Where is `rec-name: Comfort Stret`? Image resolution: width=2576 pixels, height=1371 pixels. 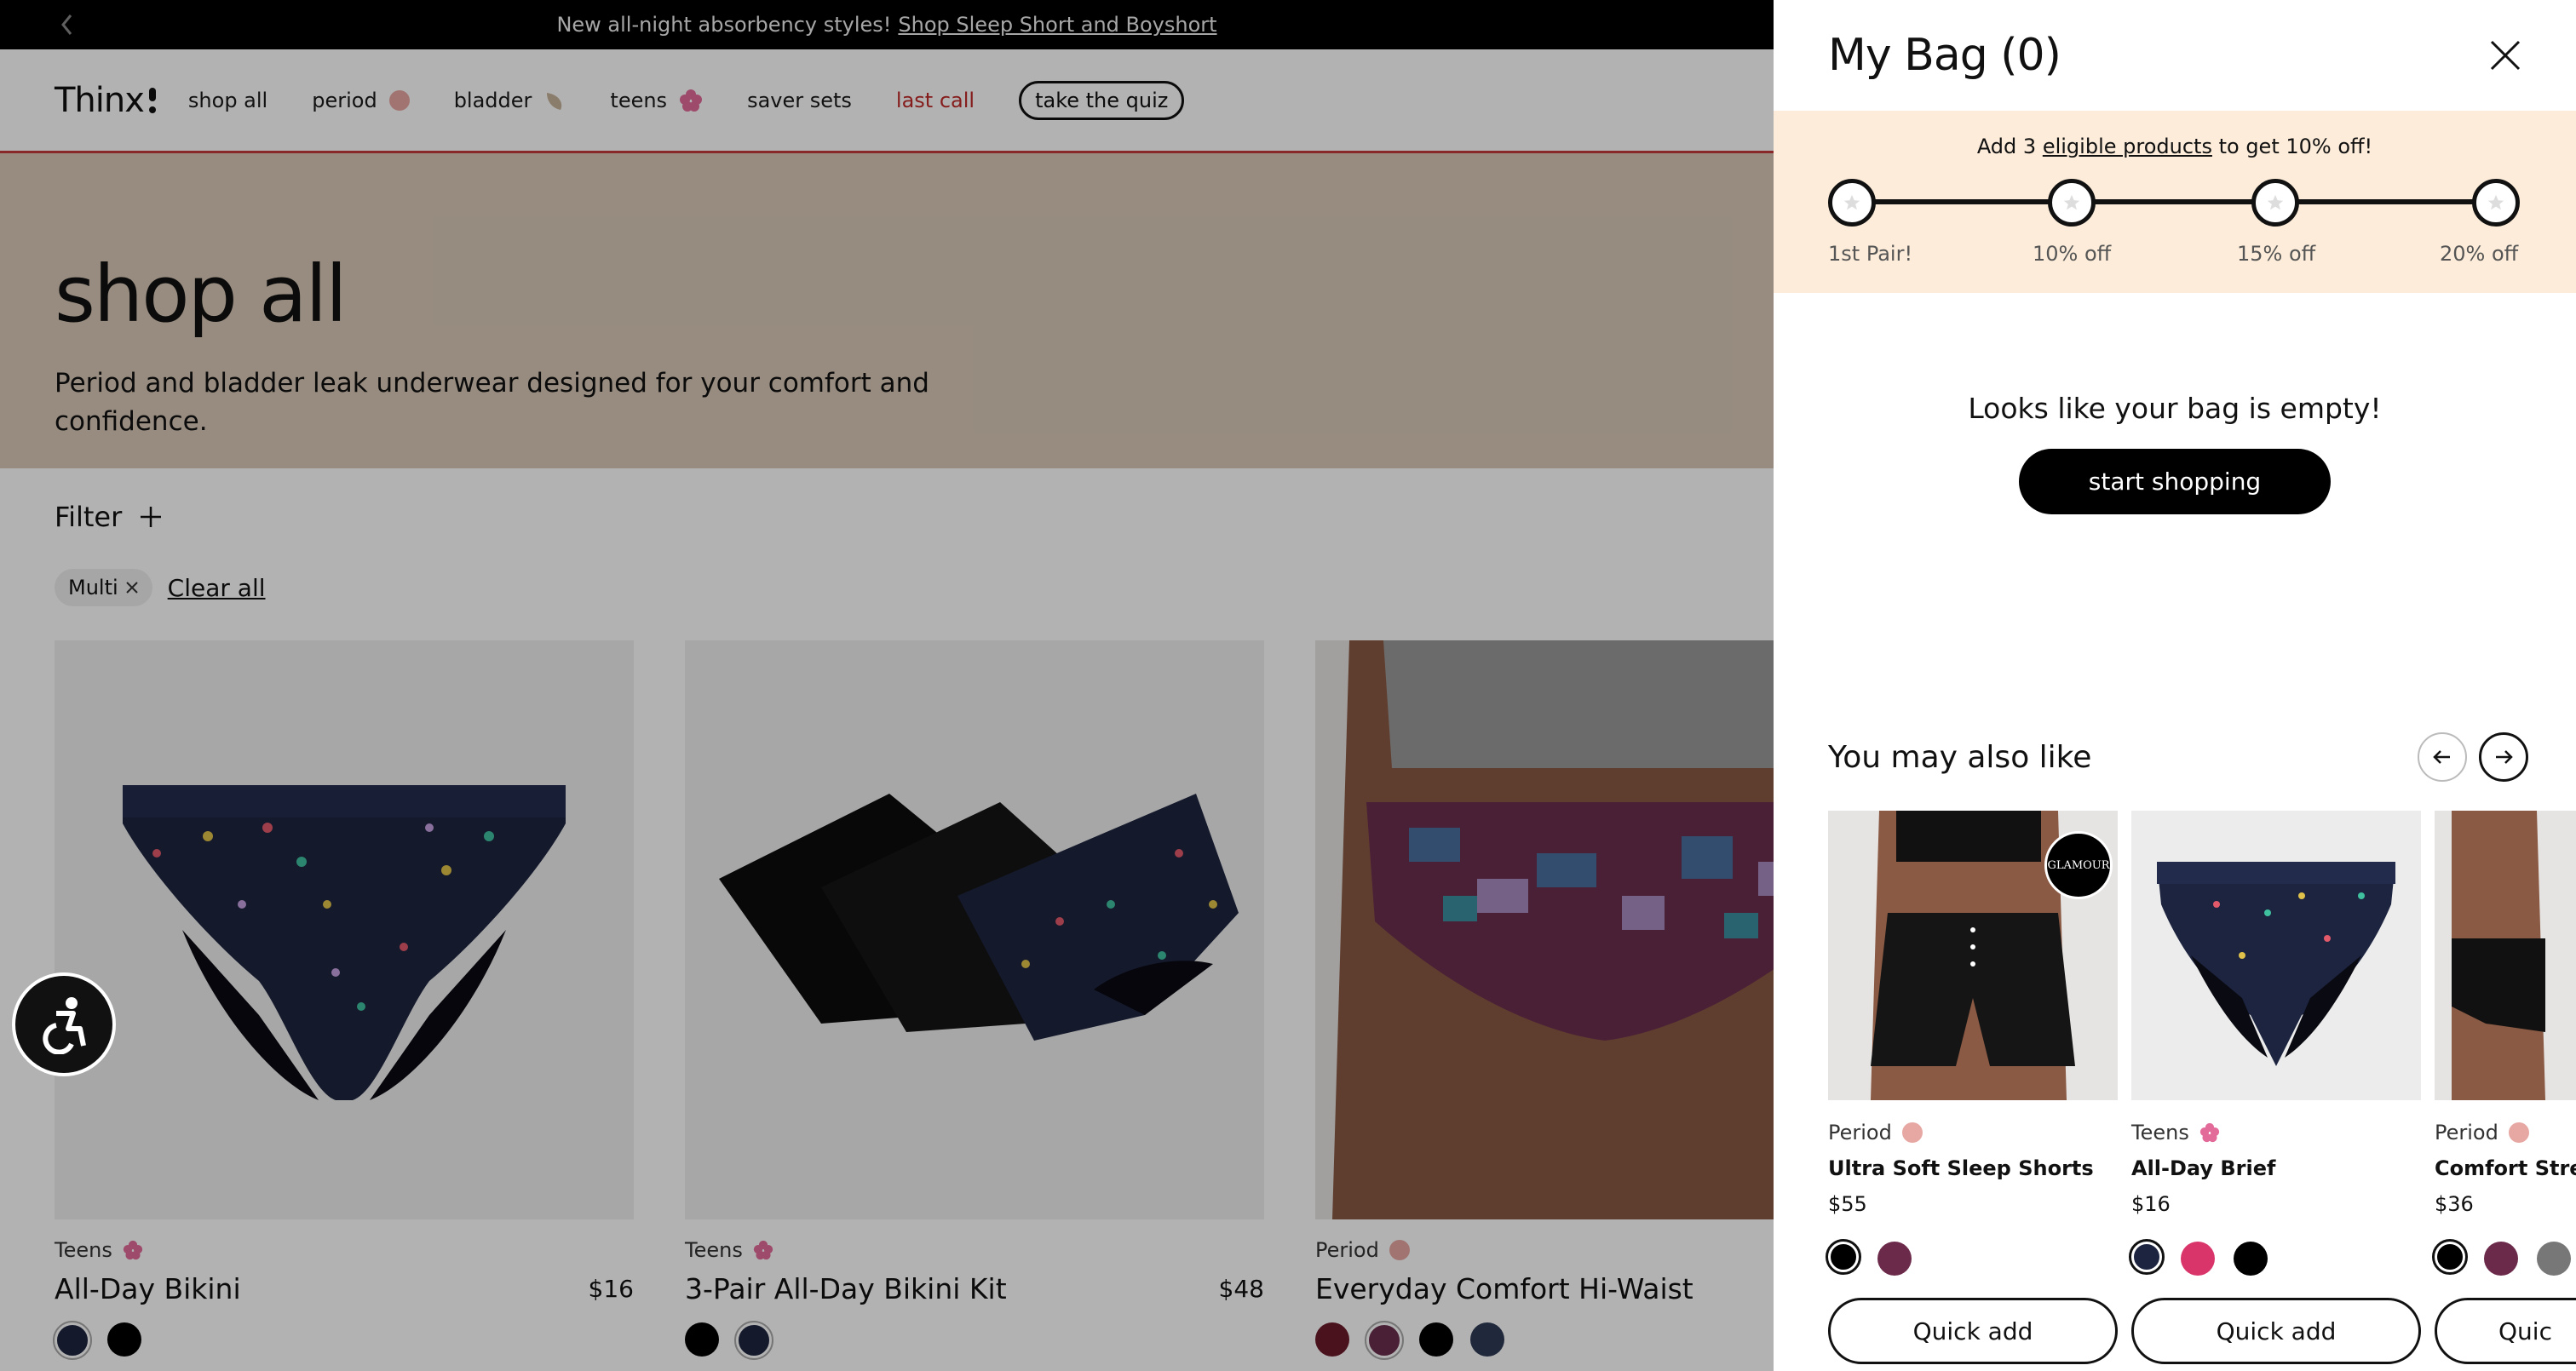 rec-name: Comfort Stret is located at coordinates (2506, 1168).